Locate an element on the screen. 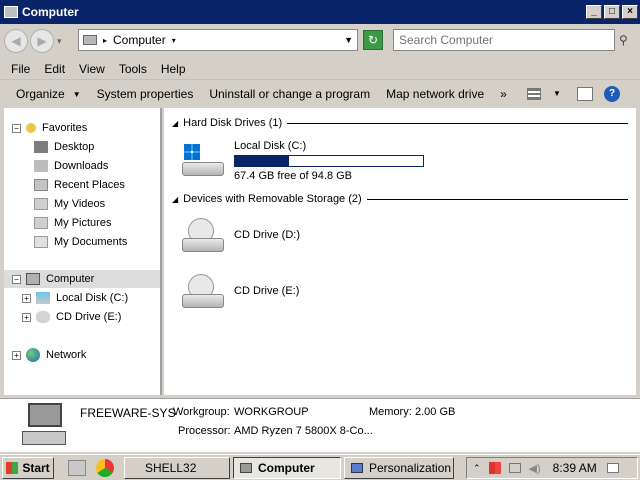 This screenshot has width=640, height=480. close-button: × is located at coordinates (630, 12).